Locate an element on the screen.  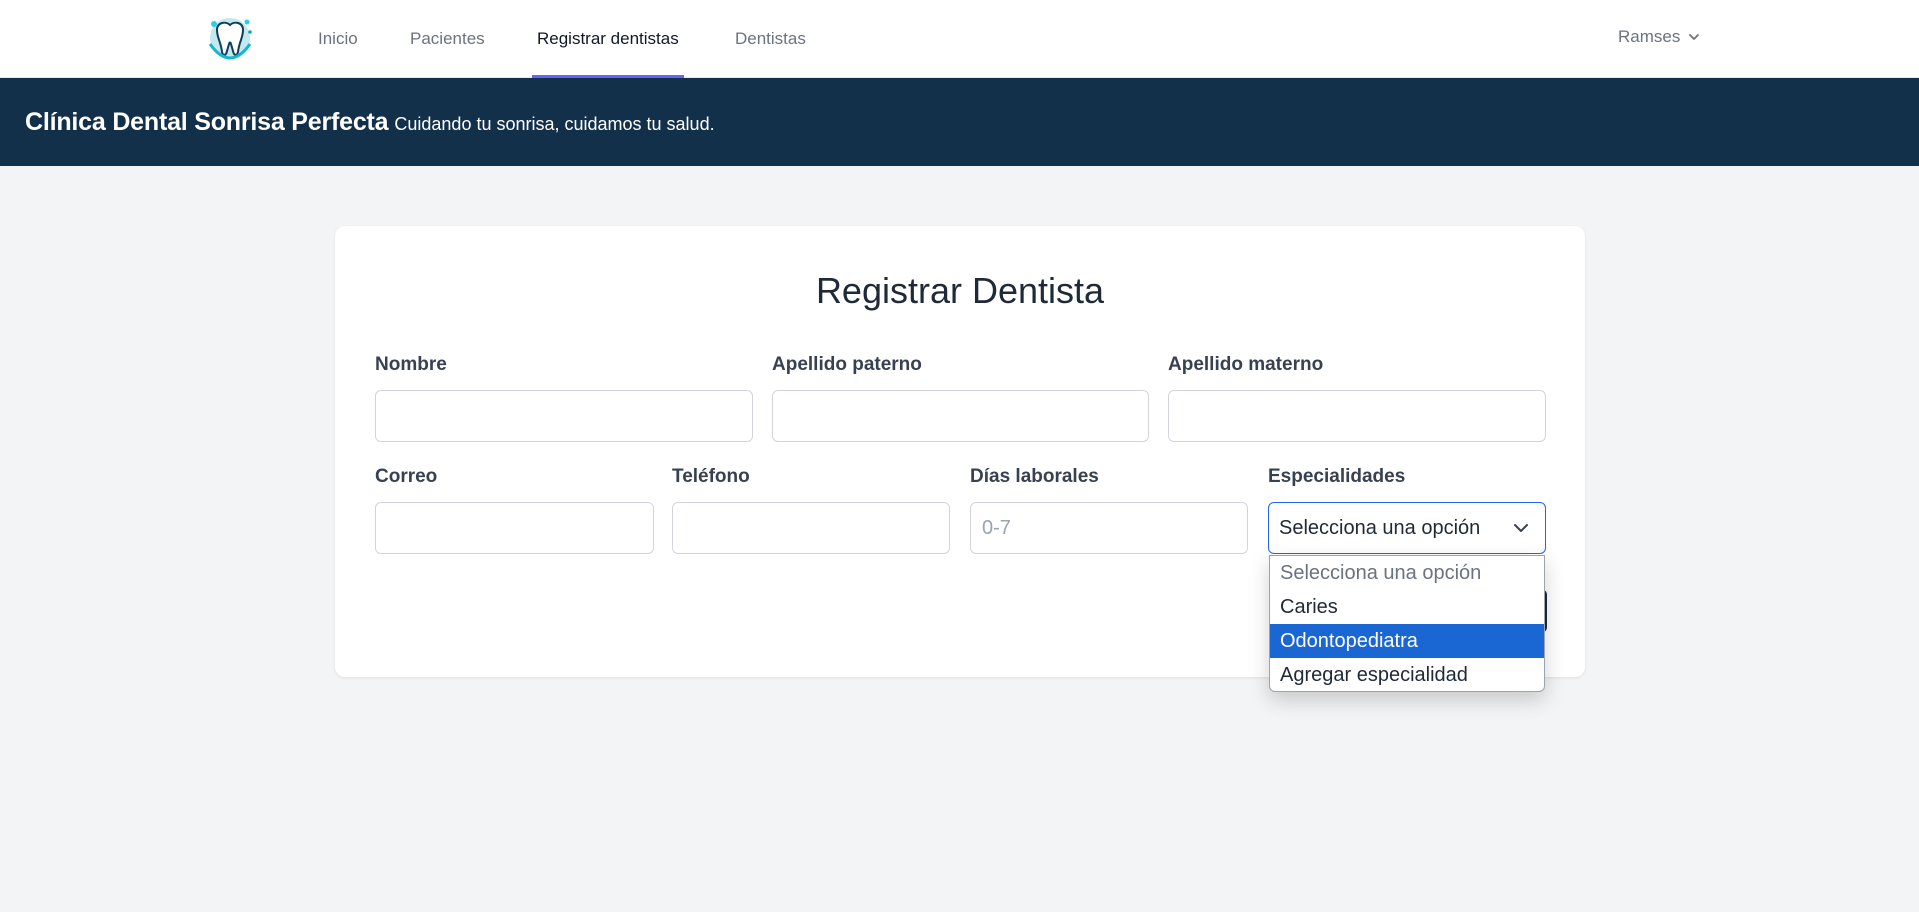
nombre-label: Nombre is located at coordinates (411, 364).